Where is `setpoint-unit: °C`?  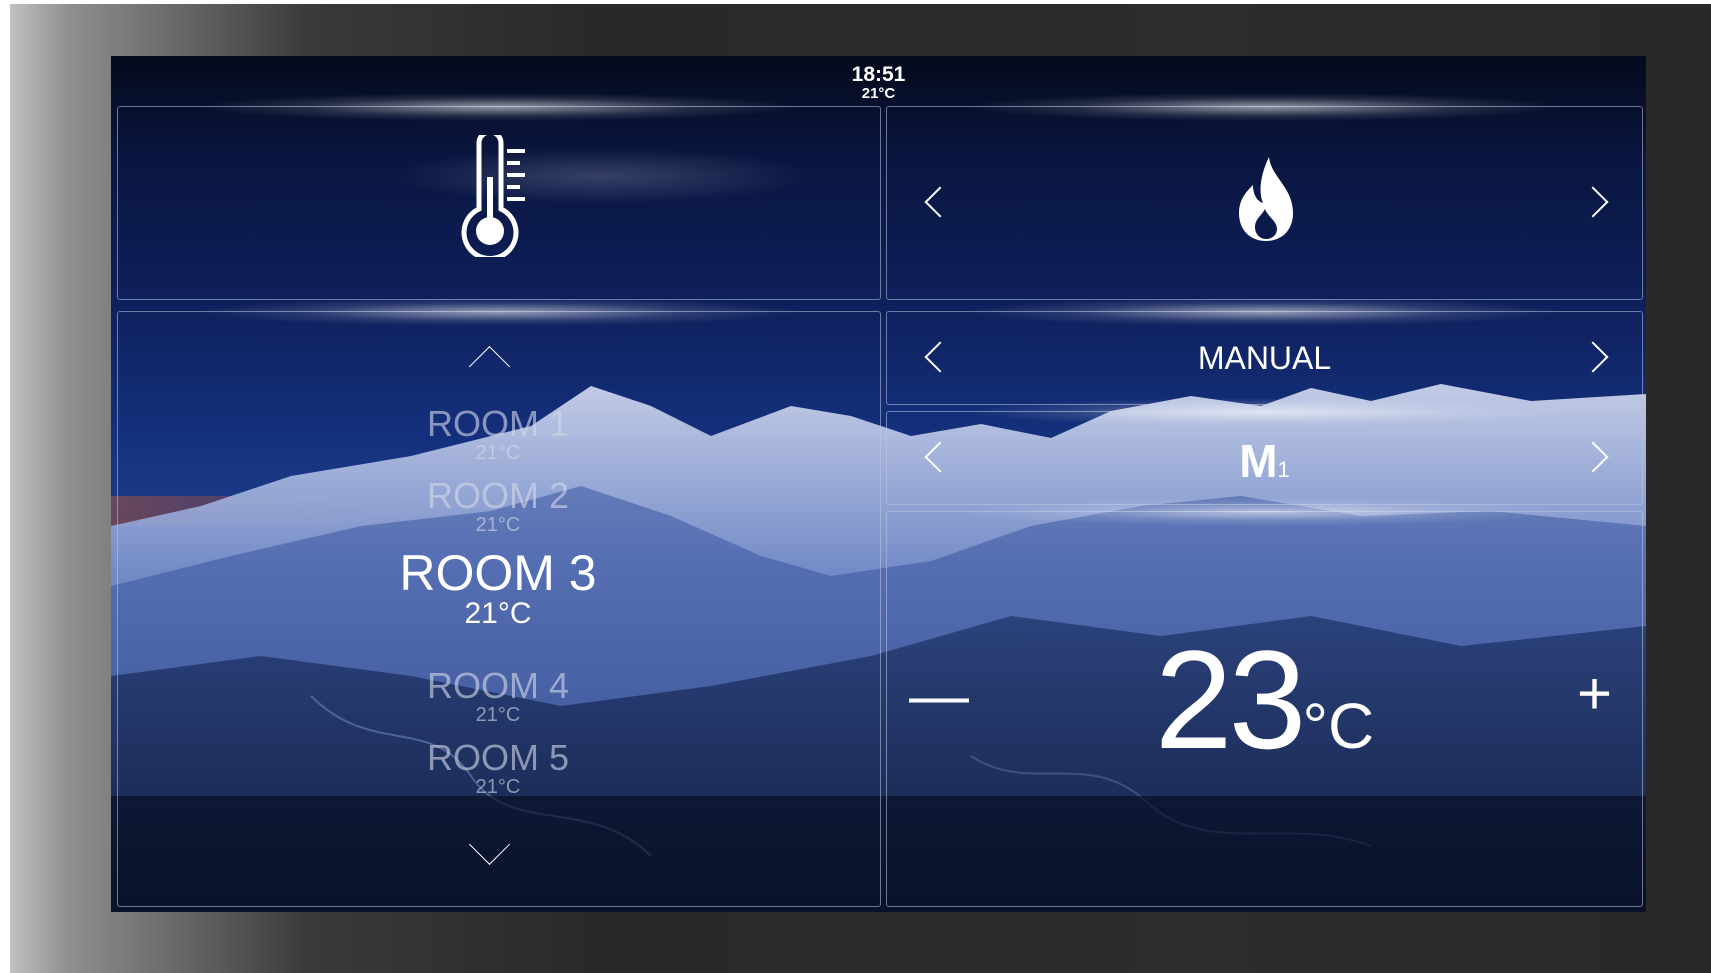
setpoint-unit: °C is located at coordinates (1338, 726).